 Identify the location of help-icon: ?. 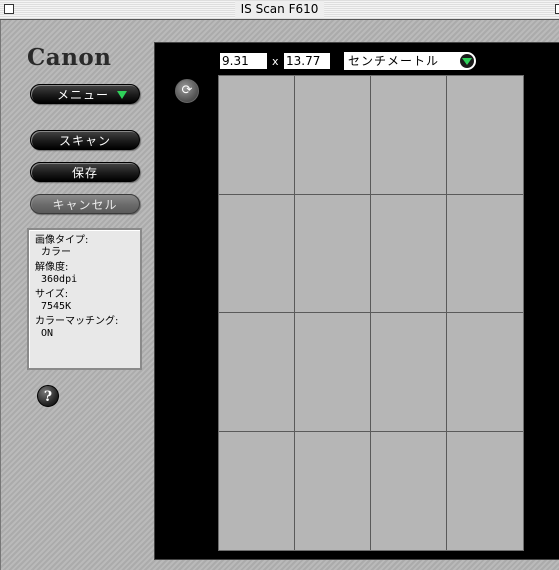
(48, 396).